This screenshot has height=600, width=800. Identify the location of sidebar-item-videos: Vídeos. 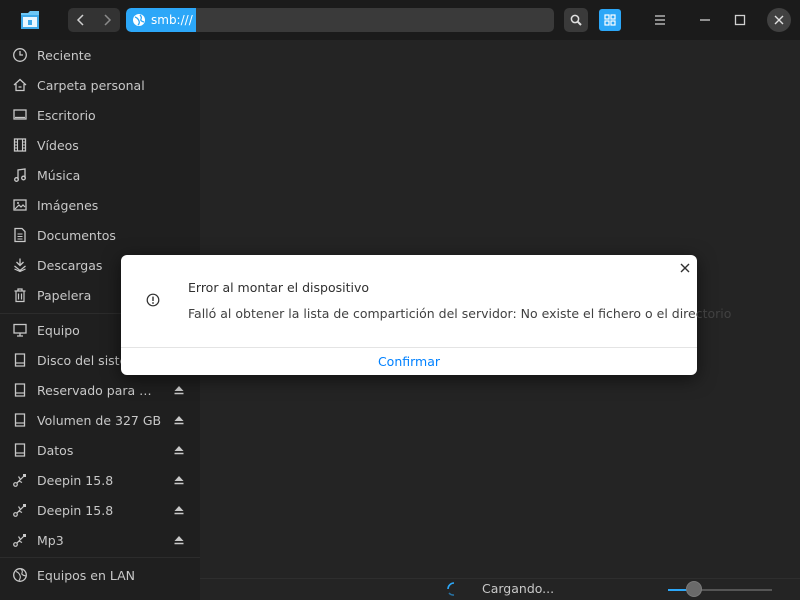
(100, 145).